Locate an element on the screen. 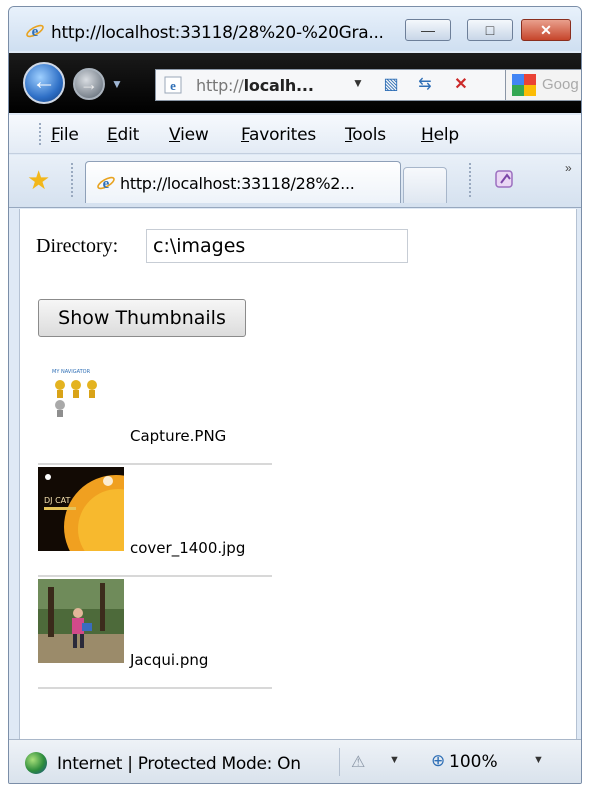 The width and height of the screenshot is (590, 789). show-thumbnails-button: Show Thumbnails is located at coordinates (142, 318).